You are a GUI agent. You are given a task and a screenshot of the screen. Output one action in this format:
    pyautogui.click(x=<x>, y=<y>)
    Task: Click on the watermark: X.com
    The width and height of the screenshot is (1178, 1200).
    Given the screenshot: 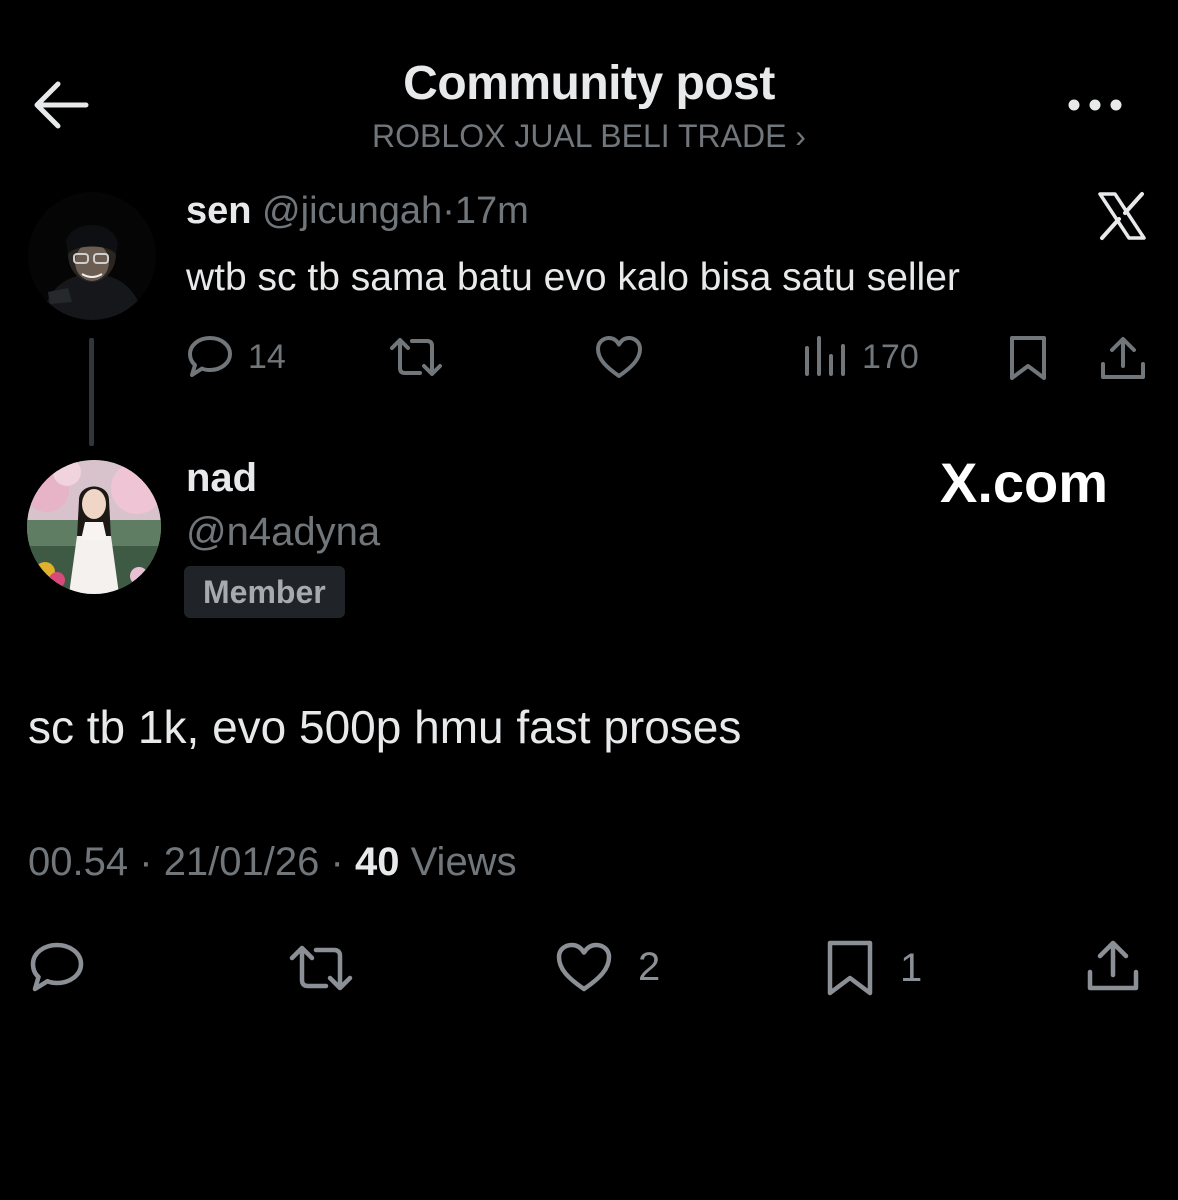 What is the action you would take?
    pyautogui.click(x=1024, y=482)
    